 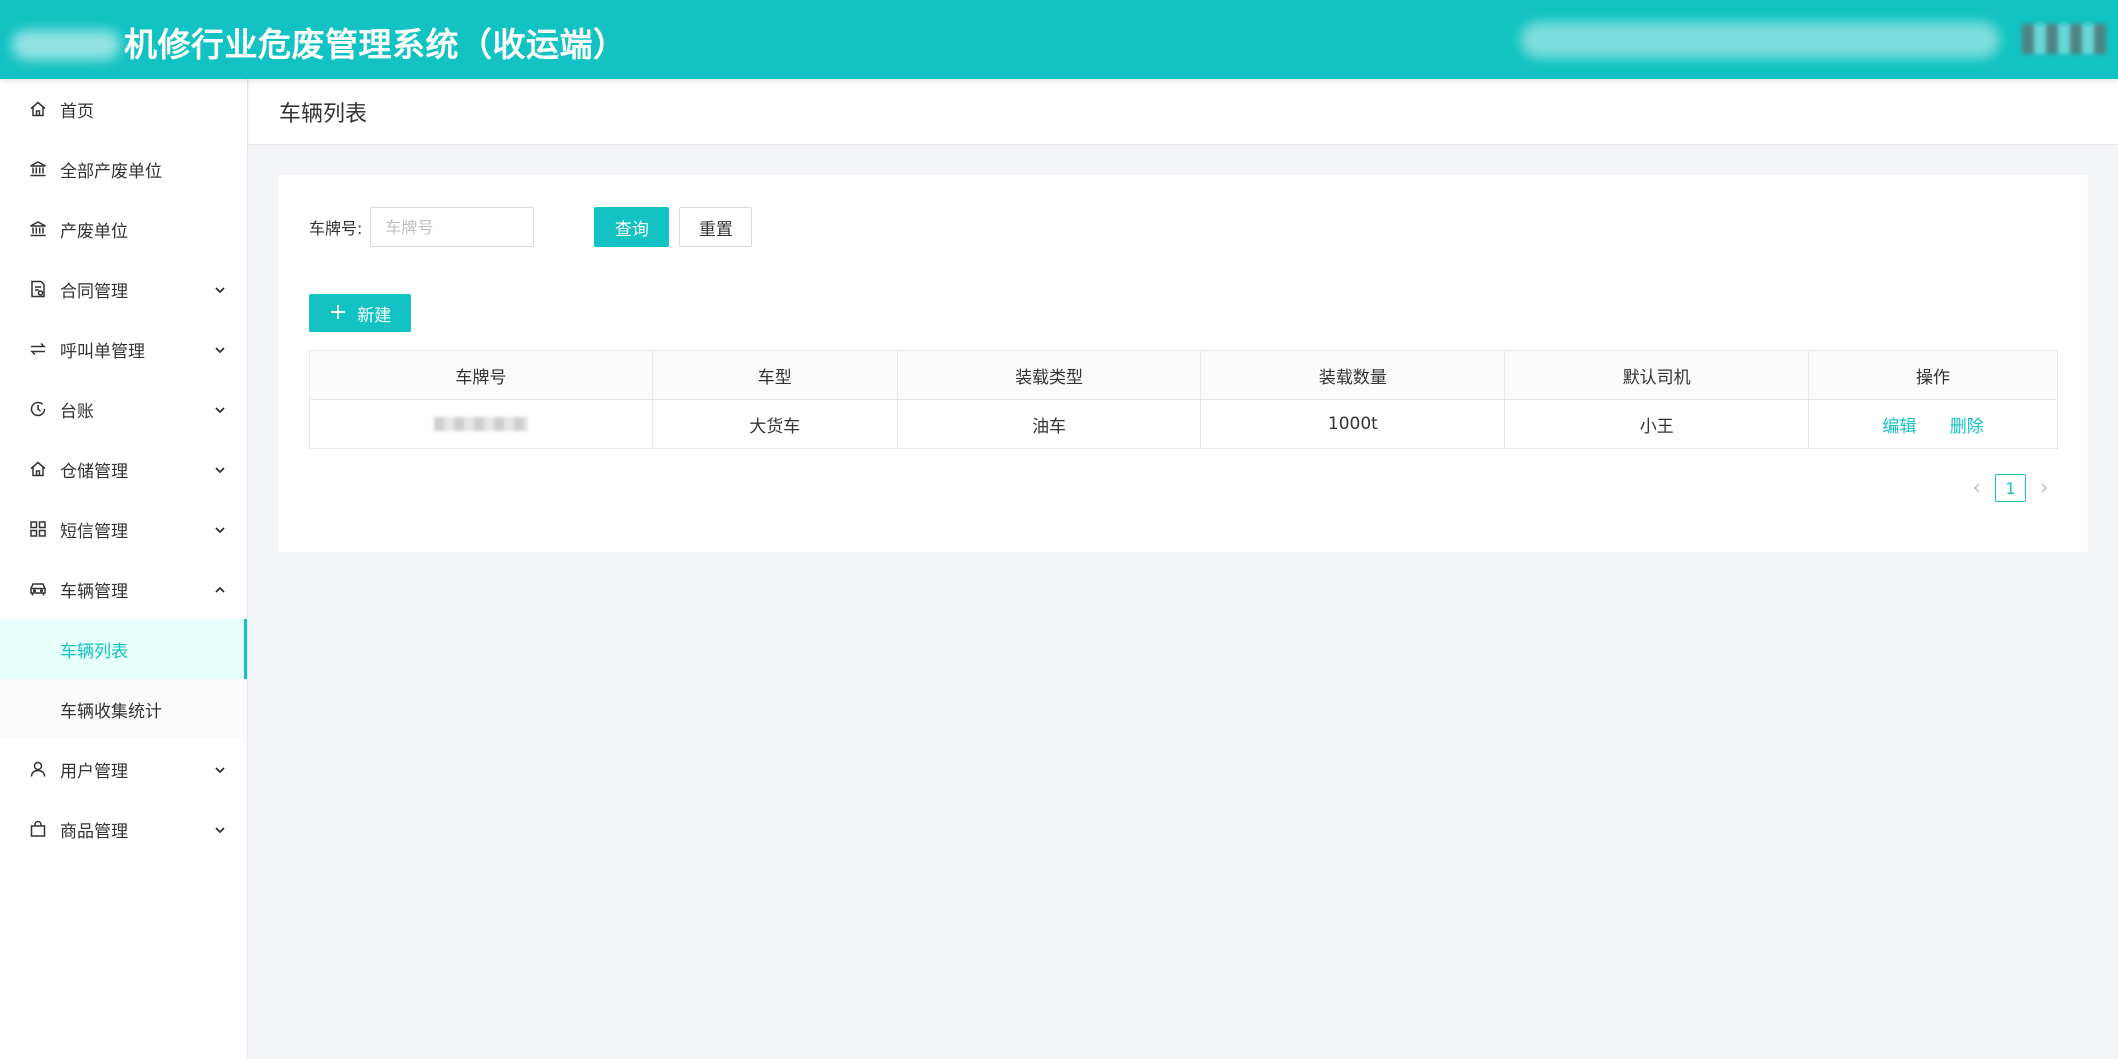 I want to click on sidebar-item-warehouse: 仓储管理, so click(x=123, y=469).